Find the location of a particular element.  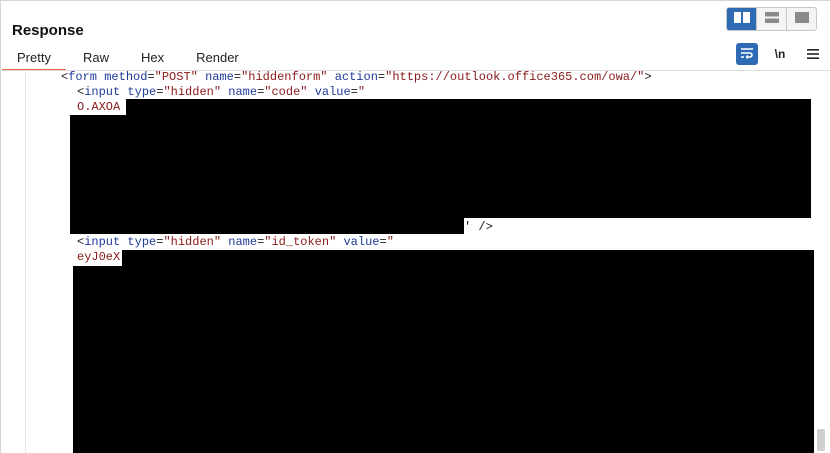

layout-split-button is located at coordinates (742, 19).